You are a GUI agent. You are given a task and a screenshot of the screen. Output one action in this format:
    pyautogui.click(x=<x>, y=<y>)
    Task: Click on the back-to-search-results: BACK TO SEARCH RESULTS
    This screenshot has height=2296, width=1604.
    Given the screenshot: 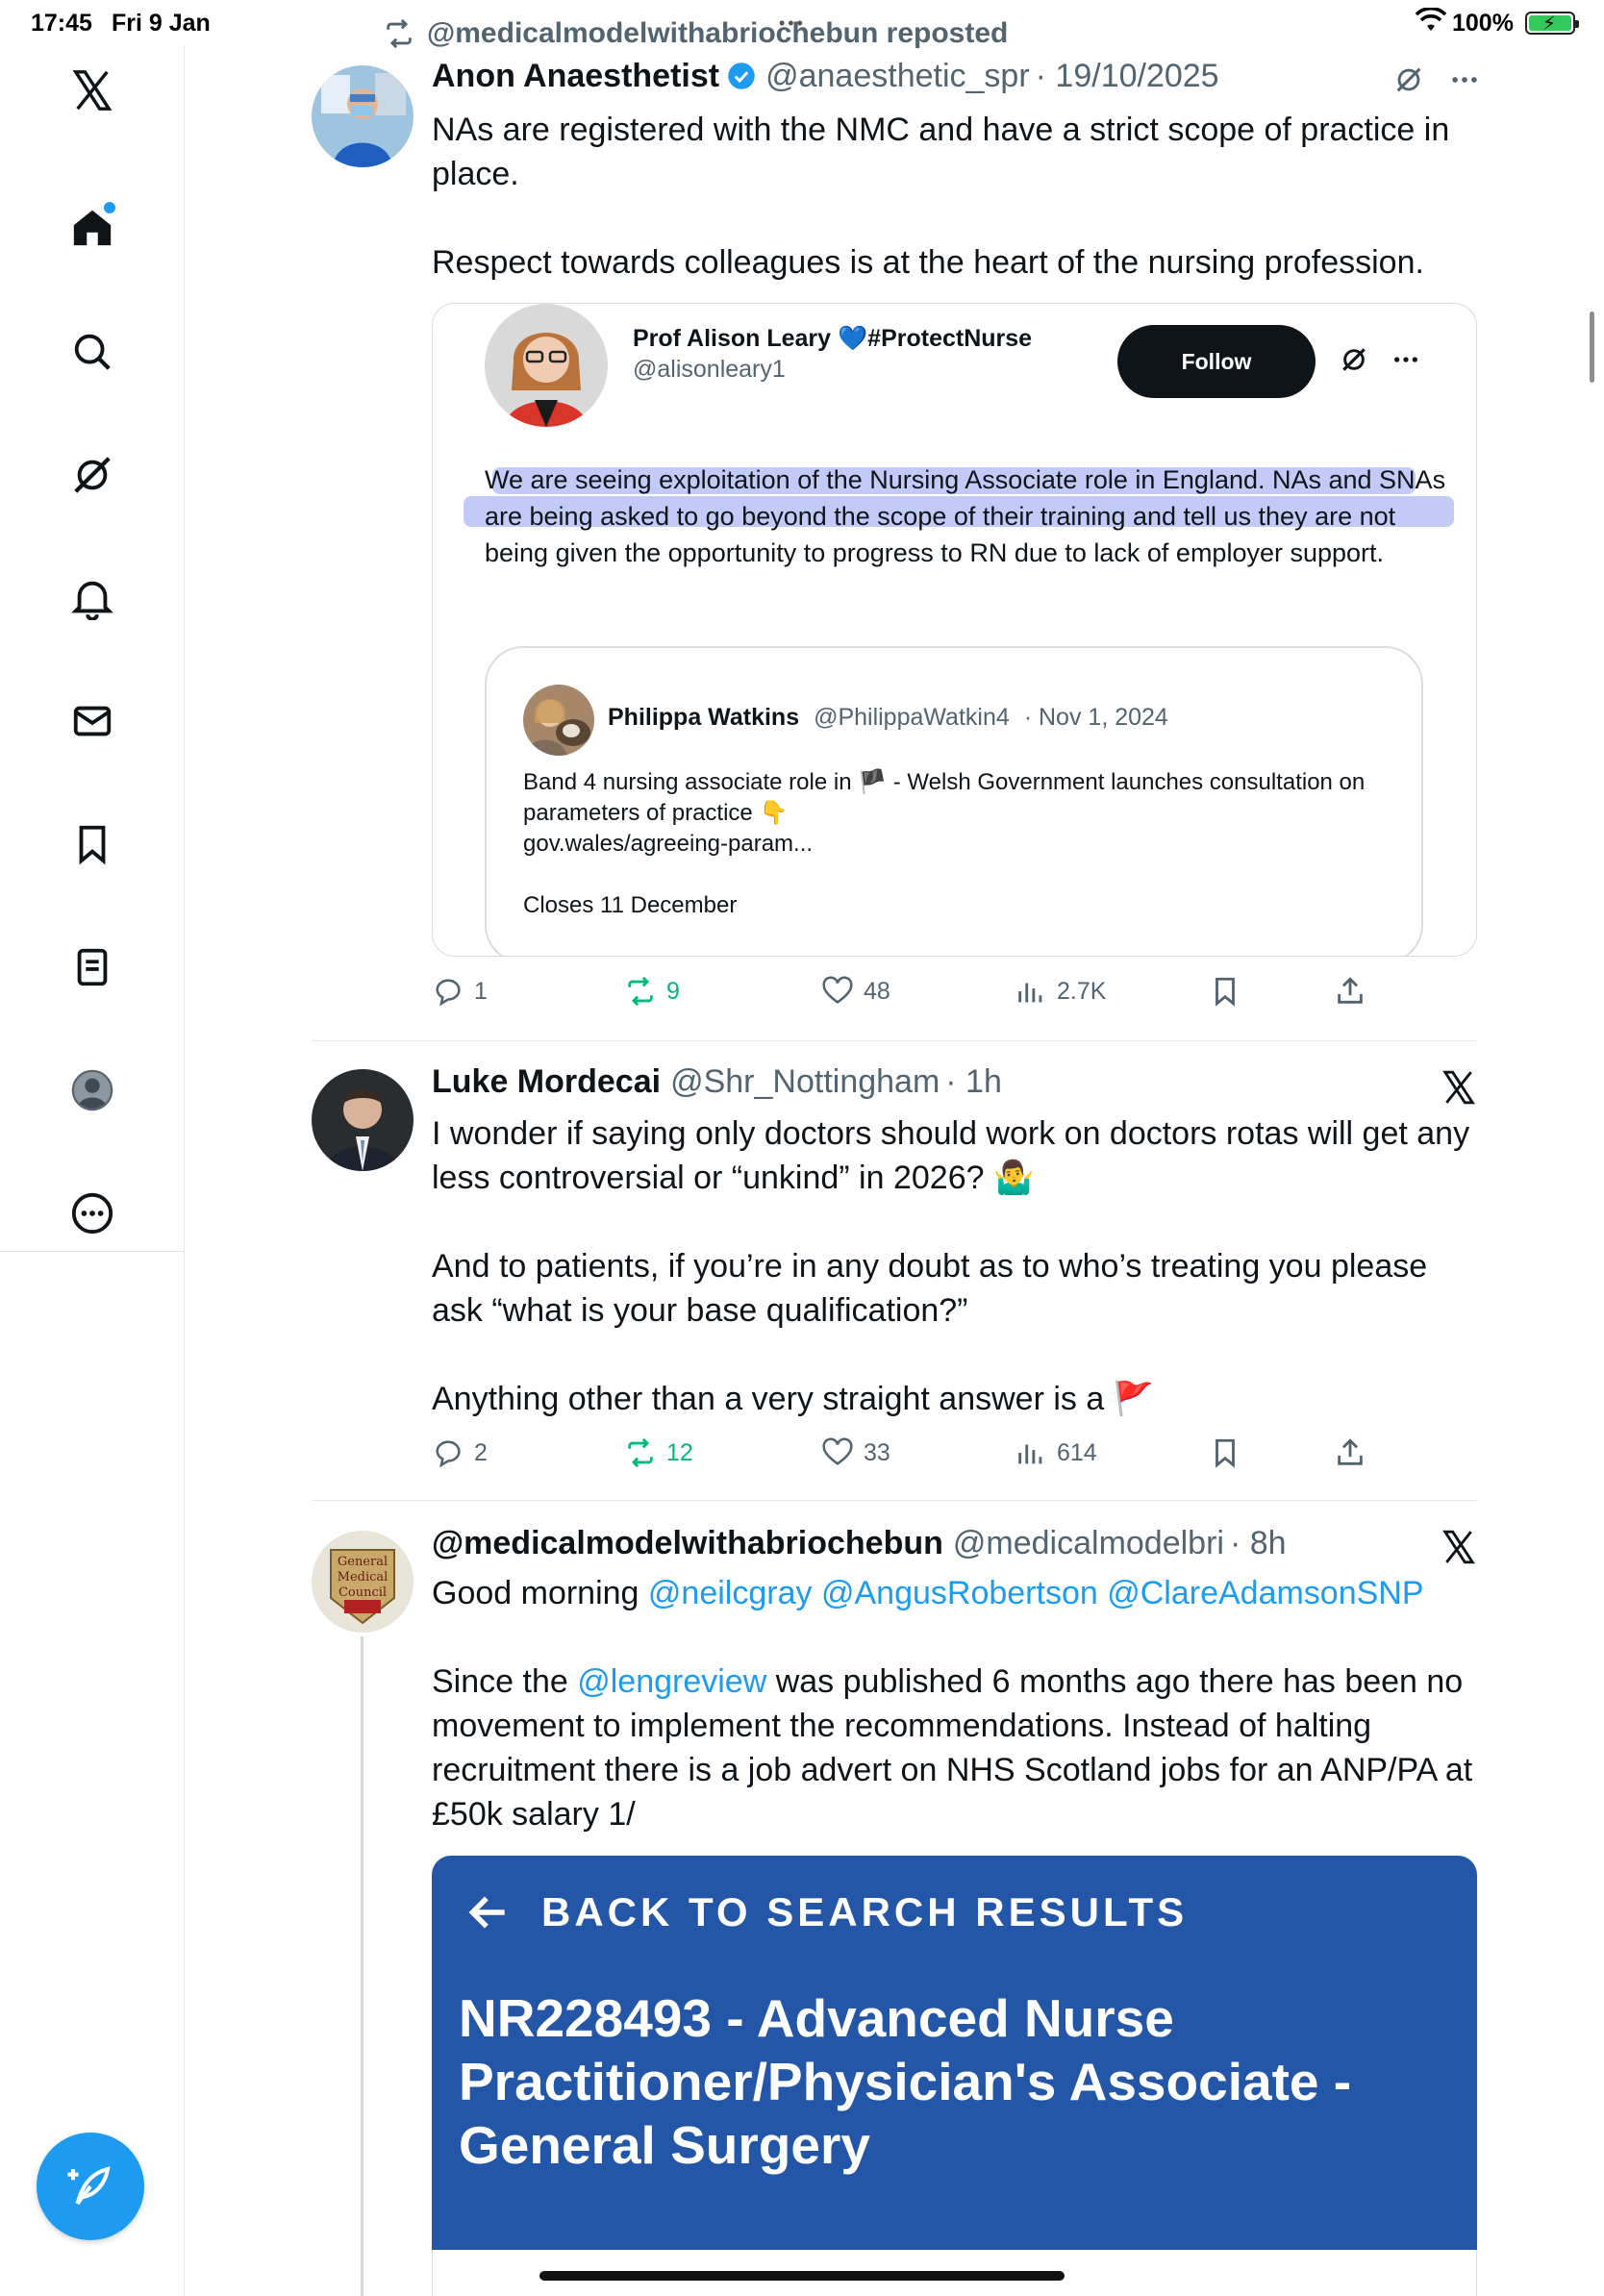 What is the action you would take?
    pyautogui.click(x=826, y=1912)
    